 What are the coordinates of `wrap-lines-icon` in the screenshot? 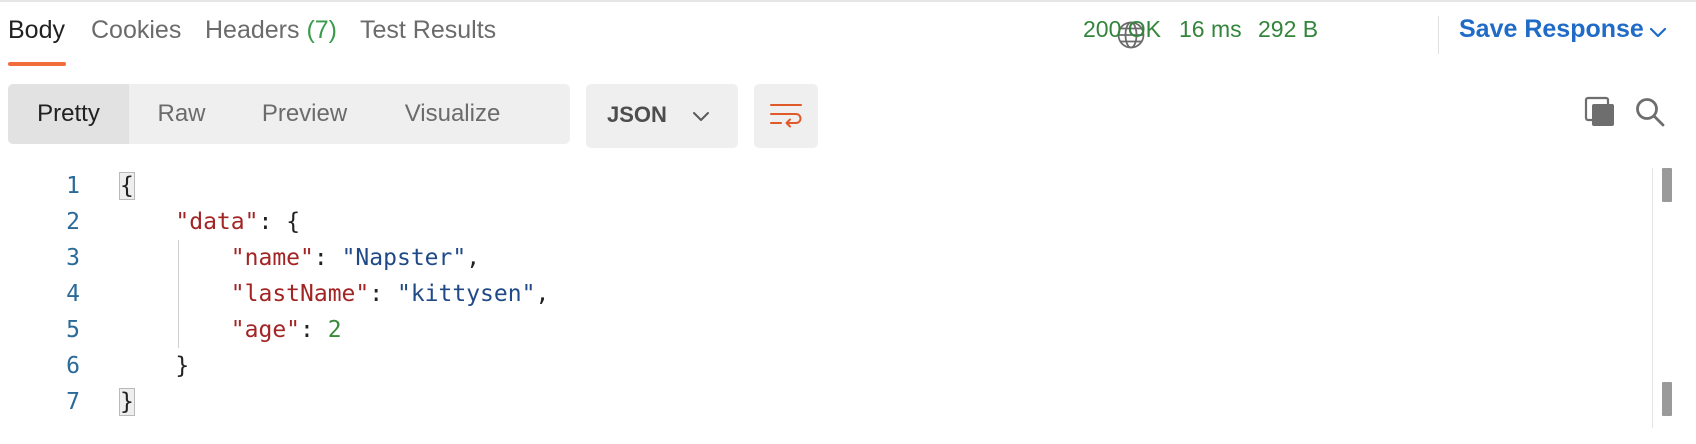 It's located at (786, 116).